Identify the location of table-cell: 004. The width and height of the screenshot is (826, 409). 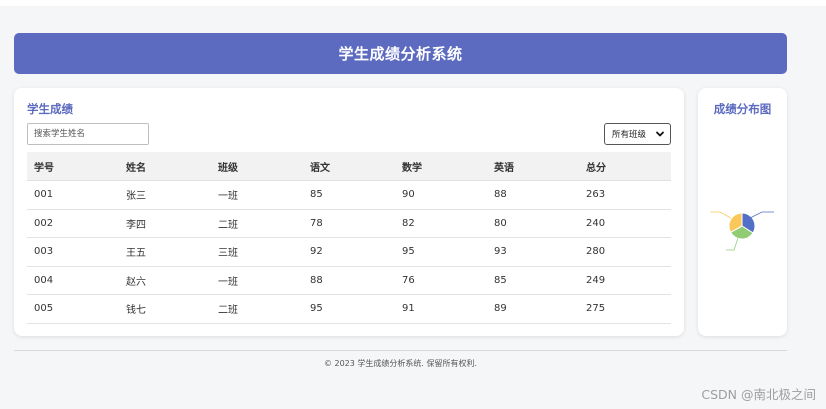
(73, 280).